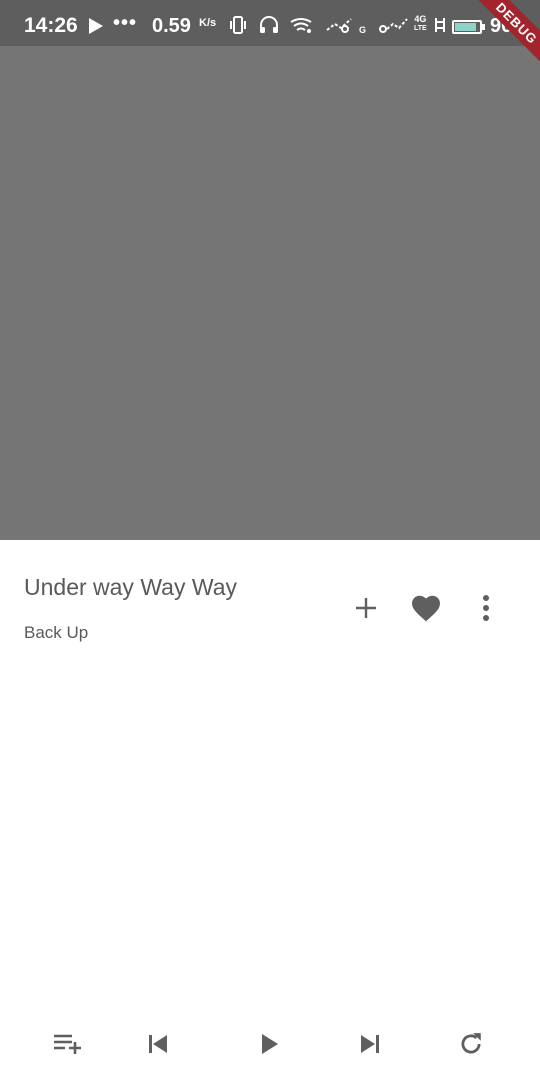  What do you see at coordinates (483, 27) in the screenshot?
I see `battery-tip` at bounding box center [483, 27].